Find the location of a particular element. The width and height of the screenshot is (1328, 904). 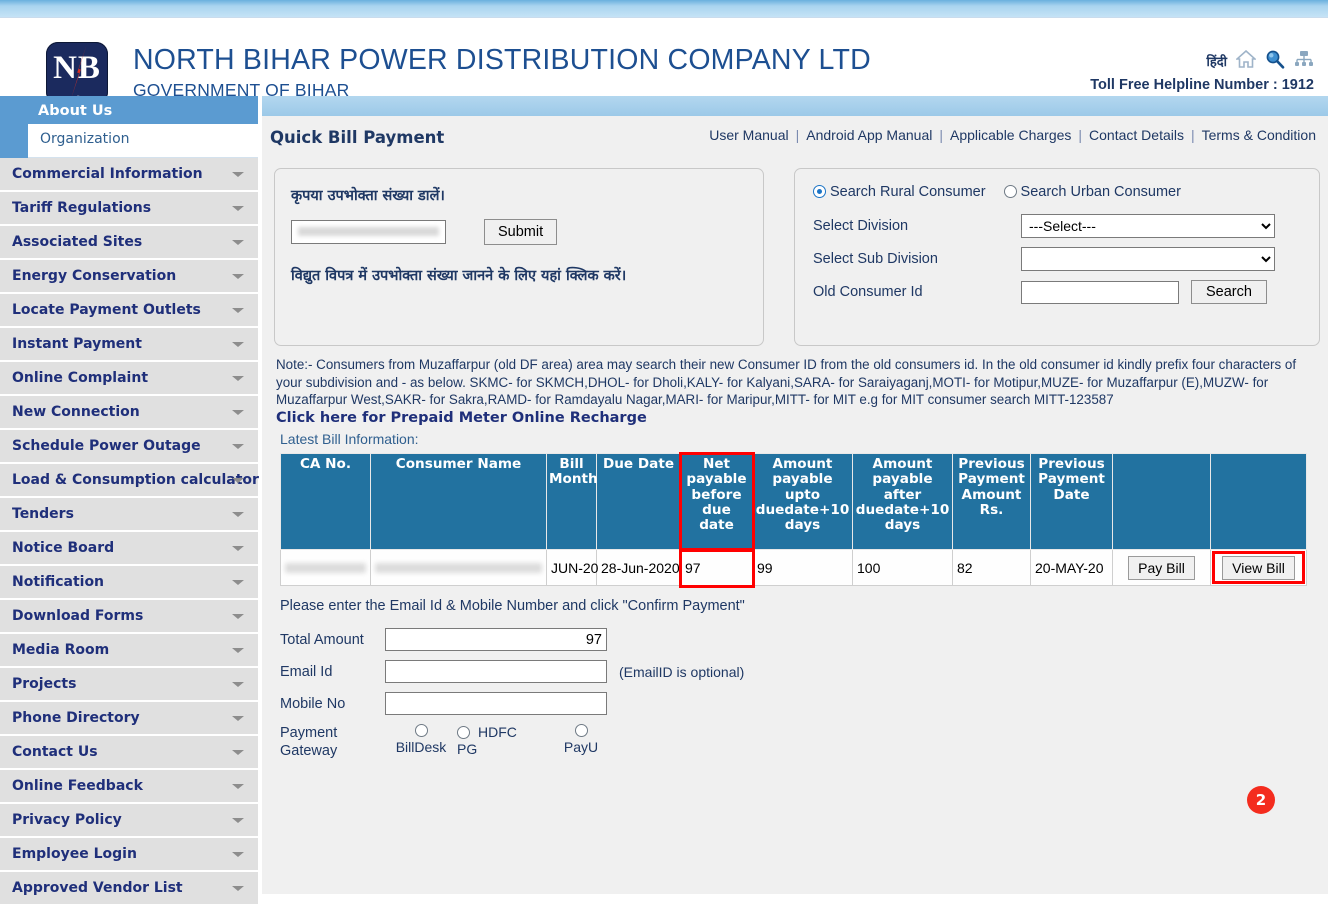

sitemap-icon is located at coordinates (1304, 61).